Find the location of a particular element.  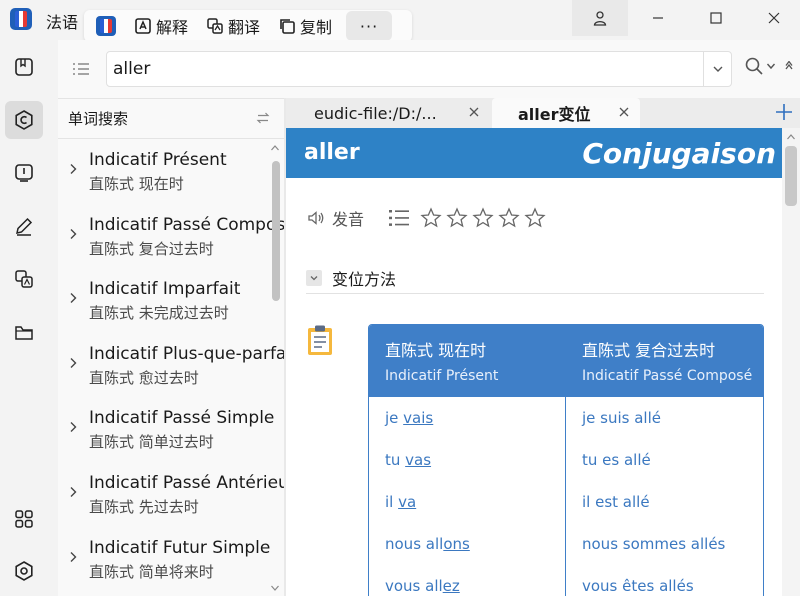

list-item-title: Indicatif Passé Composé is located at coordinates (186, 224).